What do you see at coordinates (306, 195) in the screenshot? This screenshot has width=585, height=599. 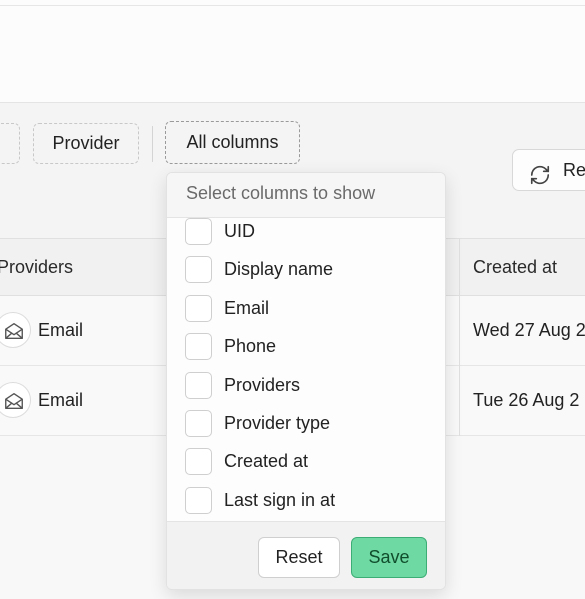 I see `column-menu-title: Select columns to show` at bounding box center [306, 195].